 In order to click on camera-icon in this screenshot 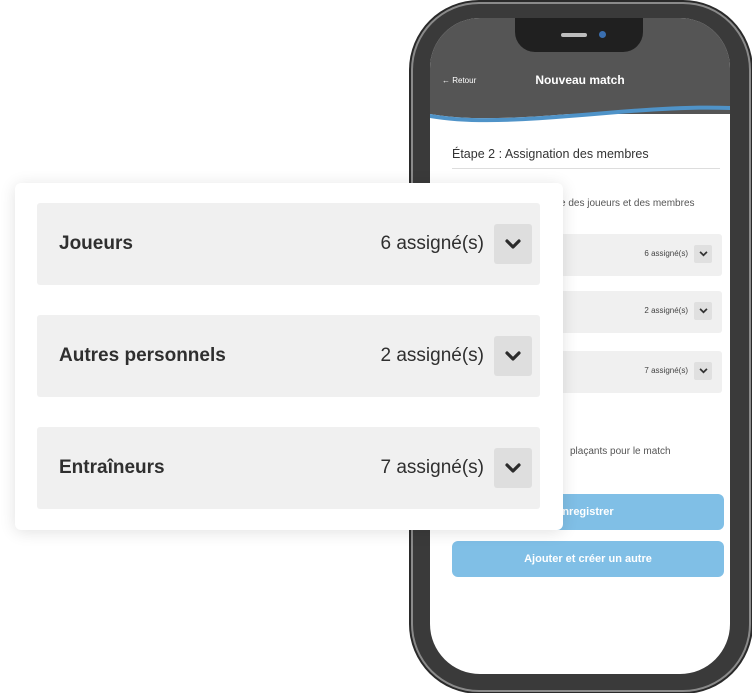, I will do `click(602, 34)`.